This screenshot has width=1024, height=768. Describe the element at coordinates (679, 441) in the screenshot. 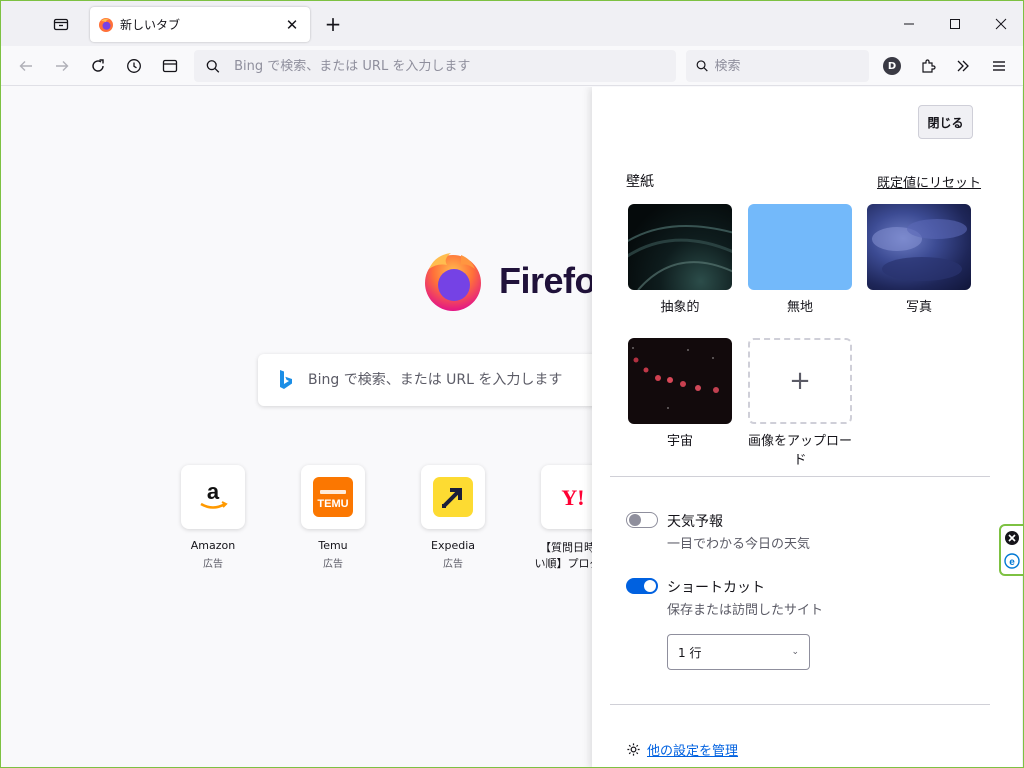

I see `wallpaper-label: 宇宙` at that location.